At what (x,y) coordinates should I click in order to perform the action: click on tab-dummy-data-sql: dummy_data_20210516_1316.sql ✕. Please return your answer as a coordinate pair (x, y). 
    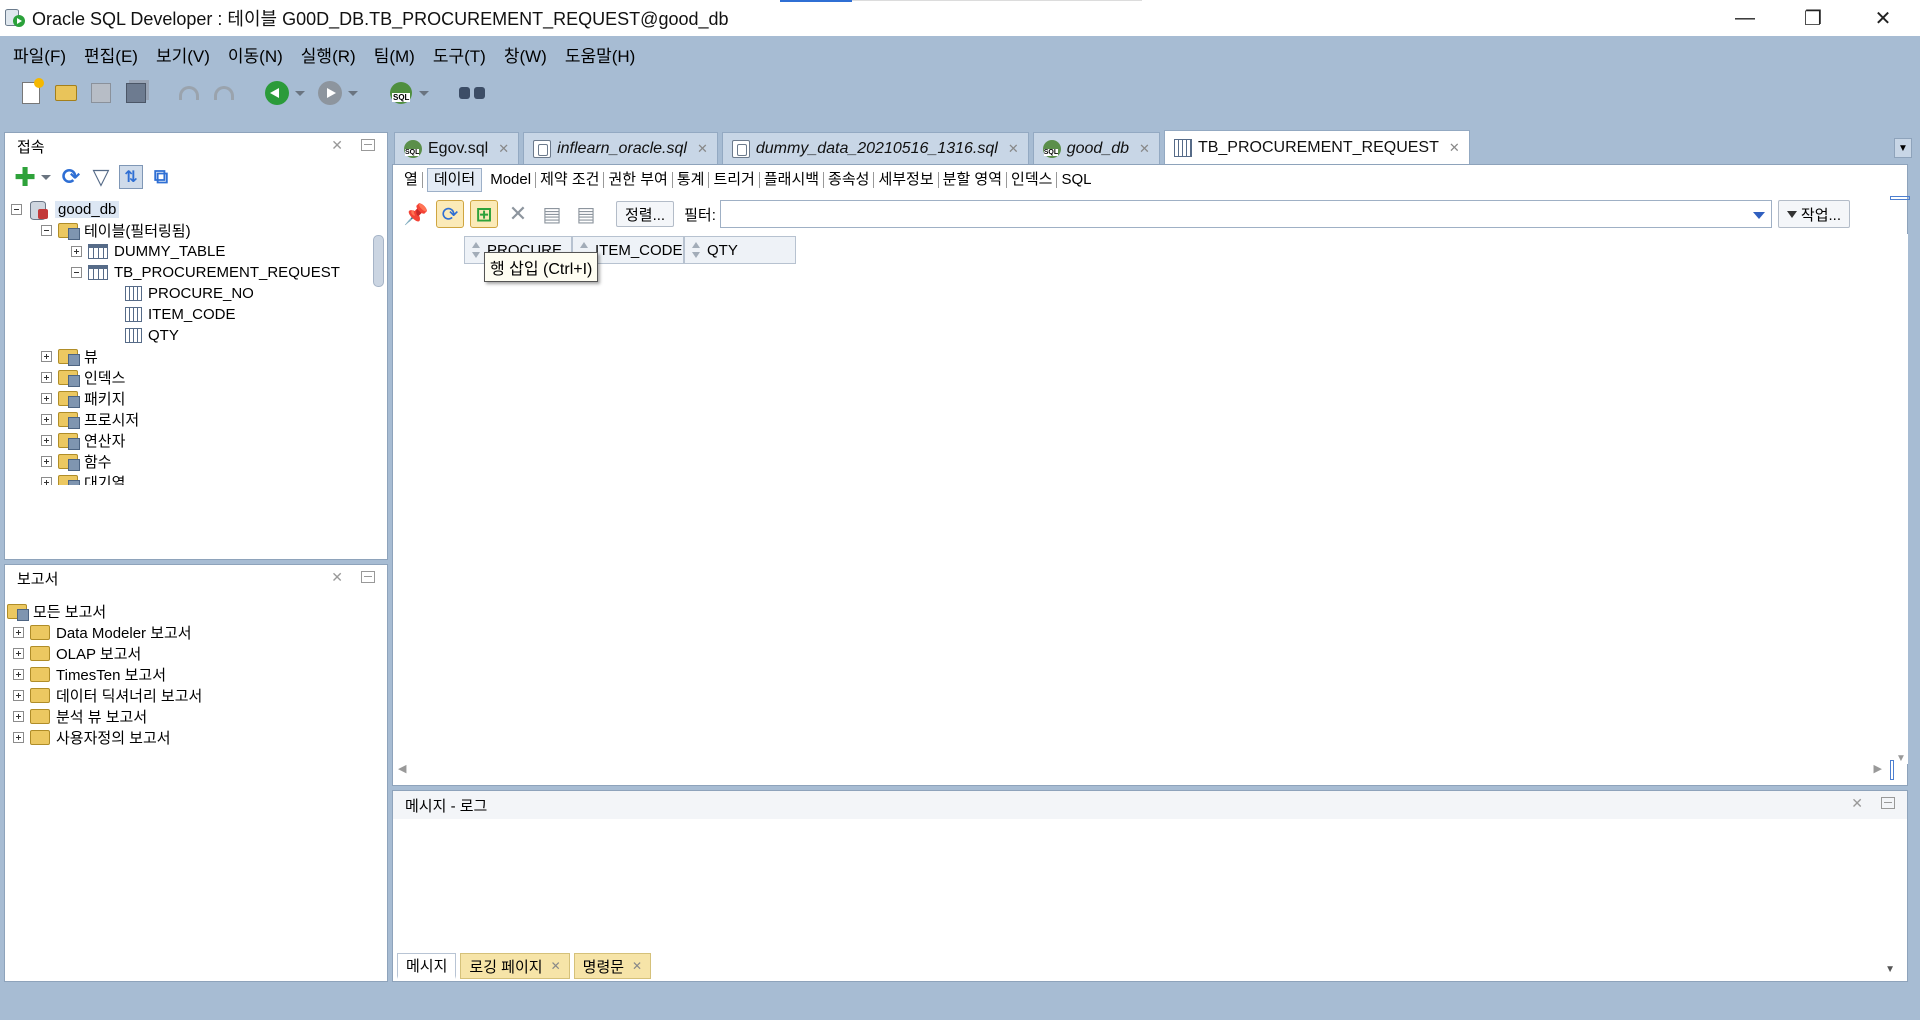
    Looking at the image, I should click on (875, 148).